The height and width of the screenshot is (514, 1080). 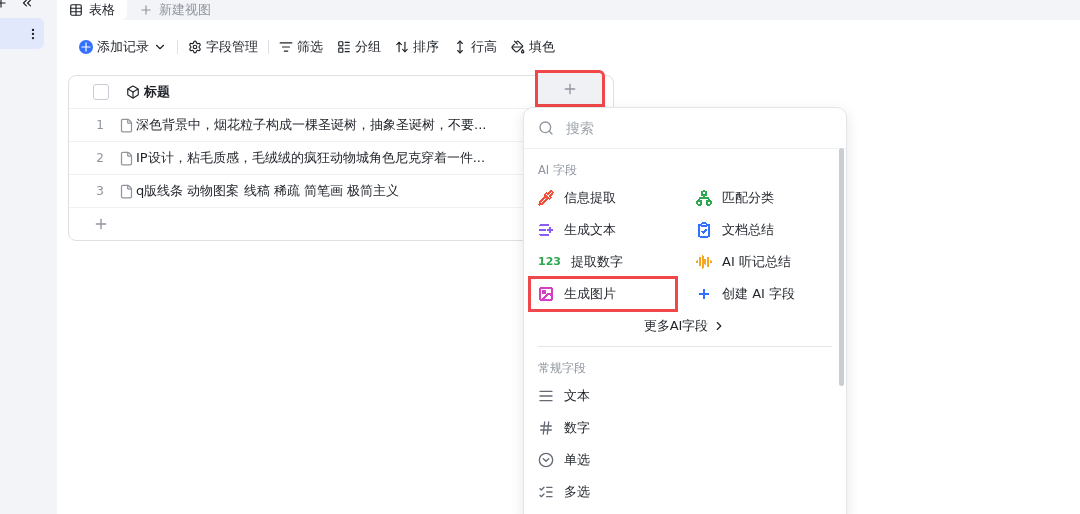 I want to click on view-tab: 表格, so click(x=92, y=10).